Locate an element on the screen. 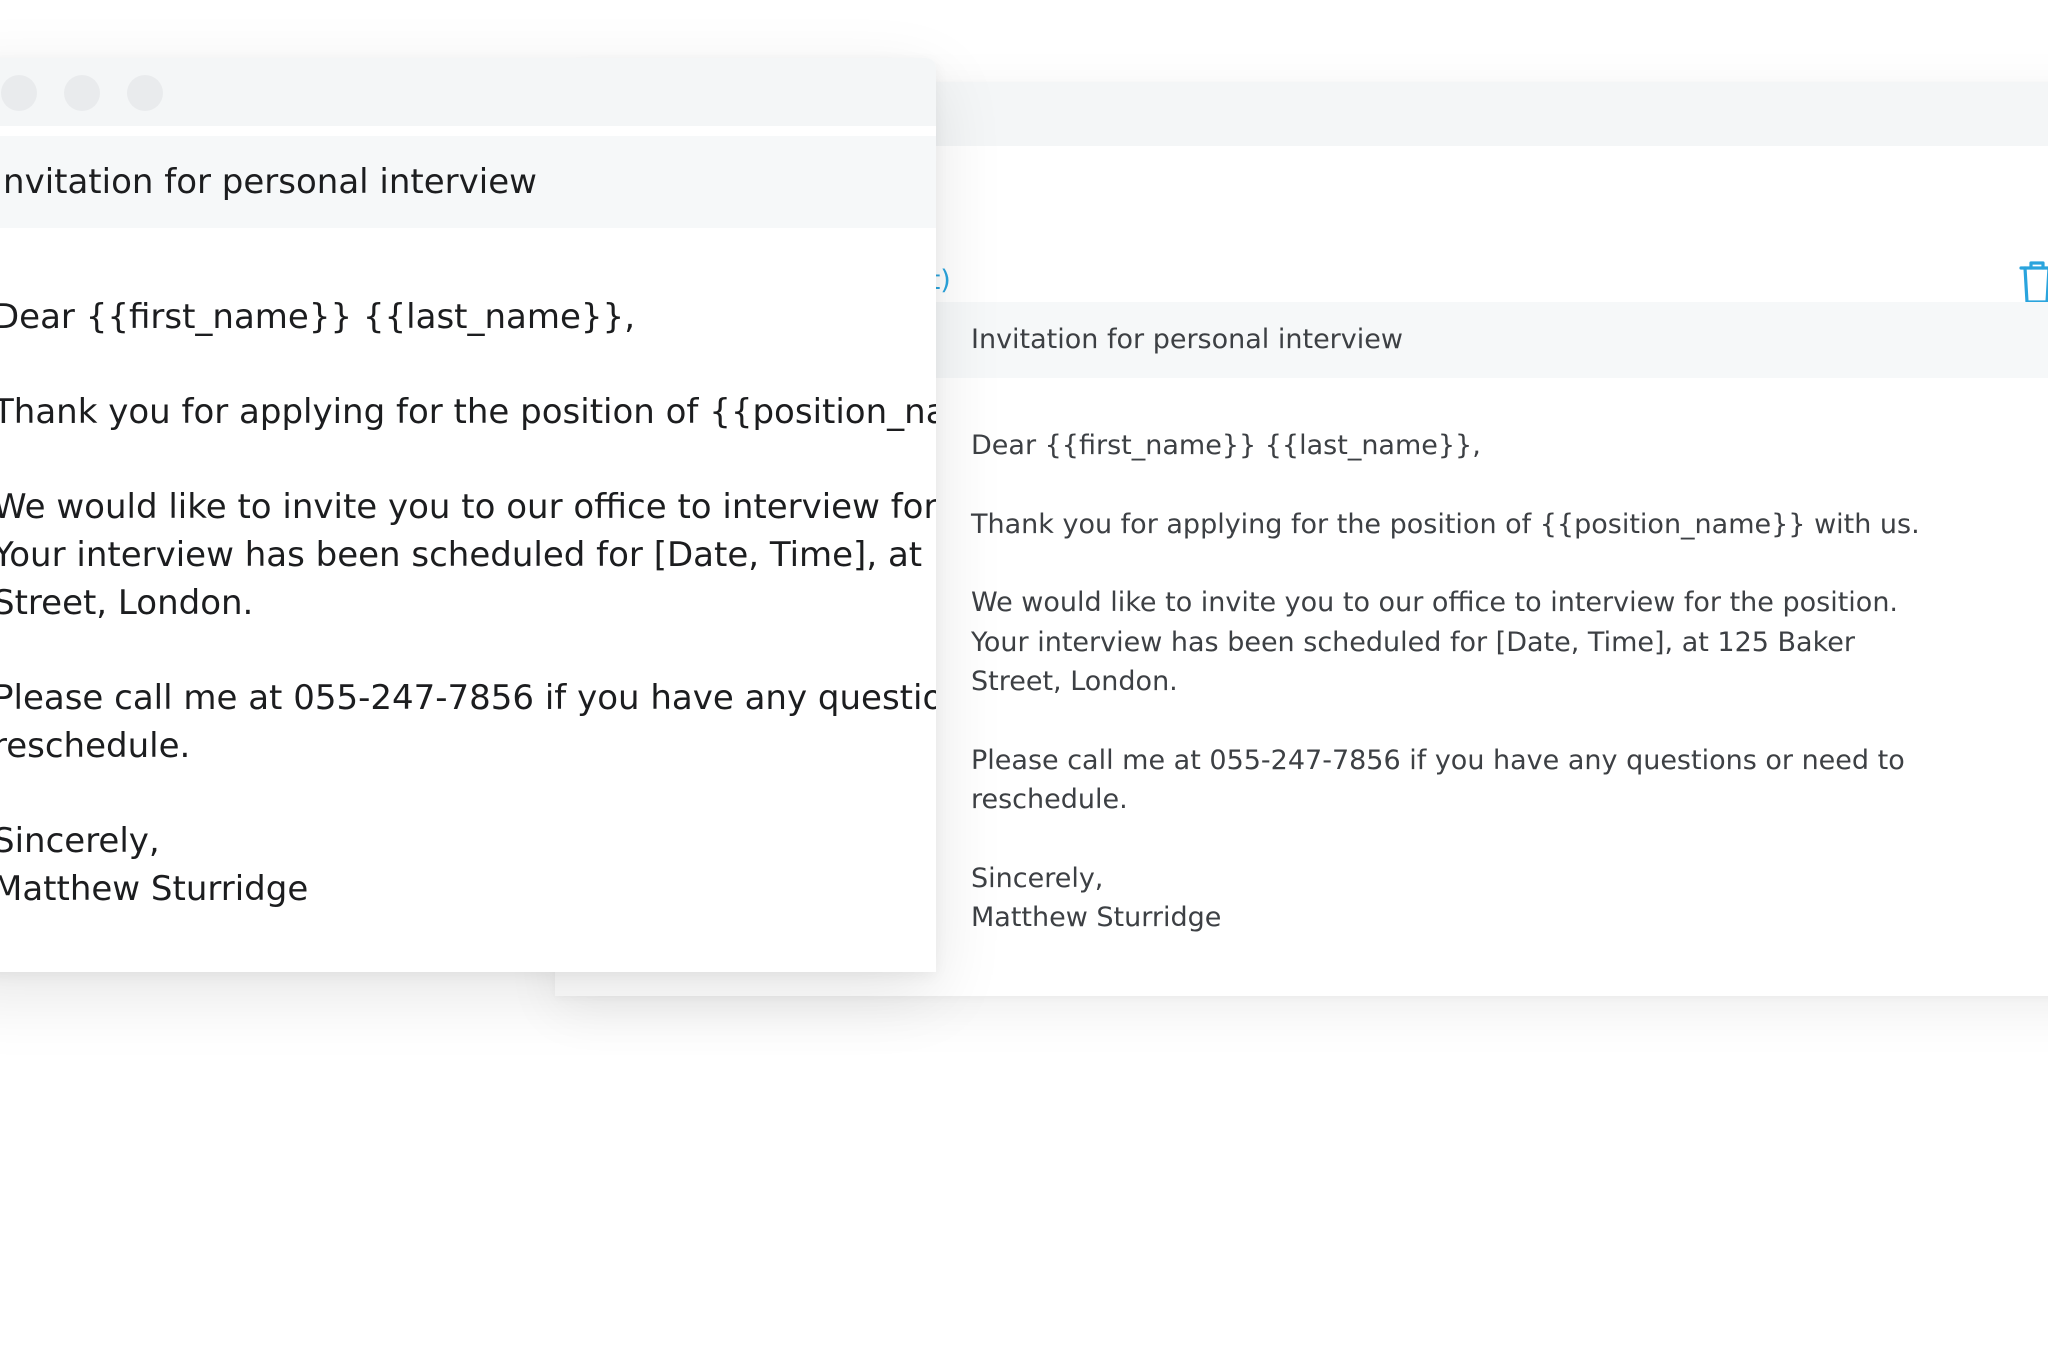 The height and width of the screenshot is (1365, 2048). window-minimize-button is located at coordinates (82, 93).